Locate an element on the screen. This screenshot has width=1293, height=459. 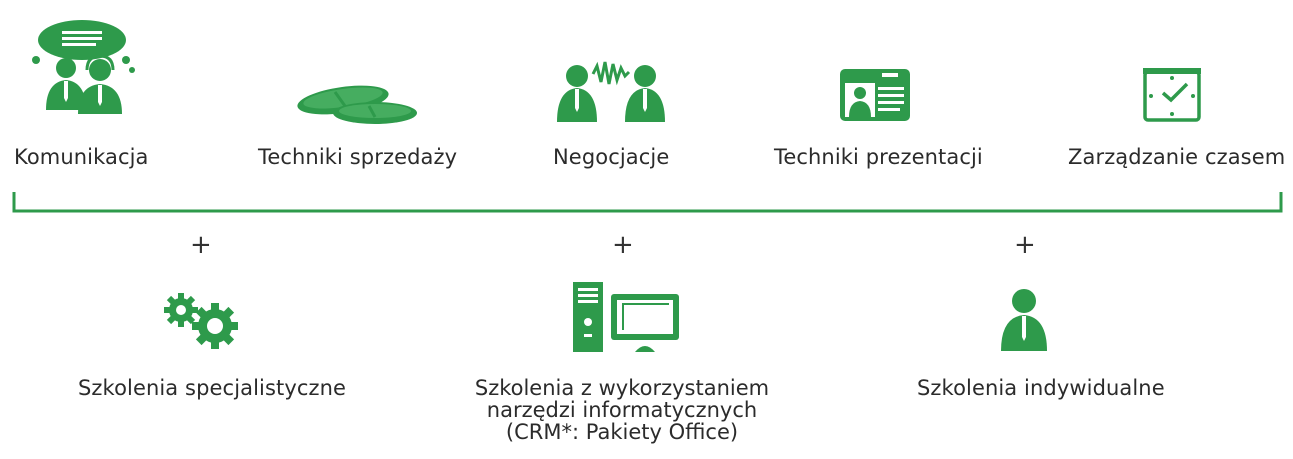
label-komunikacja: Komunikacja is located at coordinates (81, 157).